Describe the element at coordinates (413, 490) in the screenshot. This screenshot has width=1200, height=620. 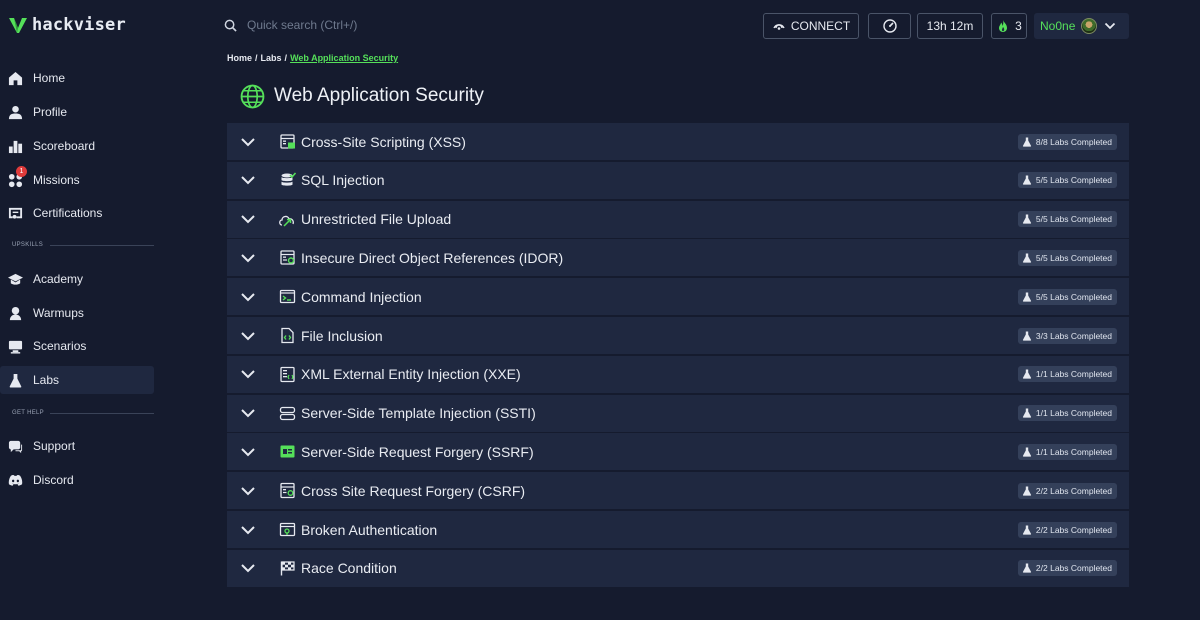
I see `category-title: Cross Site Request Forgery (CSRF)` at that location.